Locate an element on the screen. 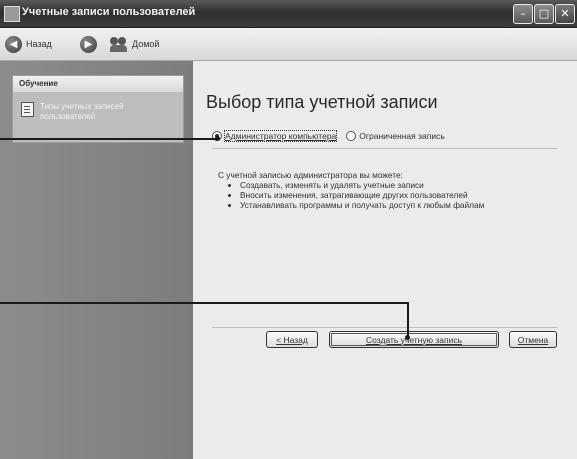 The width and height of the screenshot is (577, 459). document-icon is located at coordinates (27, 109).